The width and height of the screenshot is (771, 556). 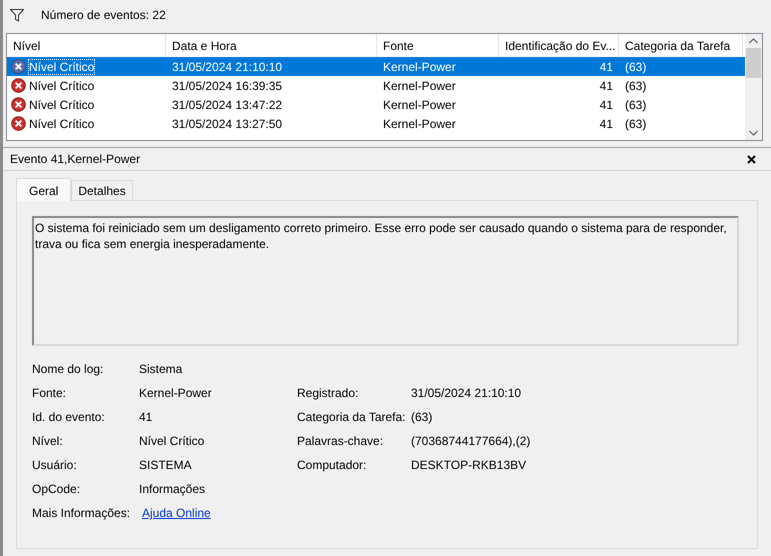 What do you see at coordinates (103, 15) in the screenshot?
I see `event-count: Número de eventos: 22` at bounding box center [103, 15].